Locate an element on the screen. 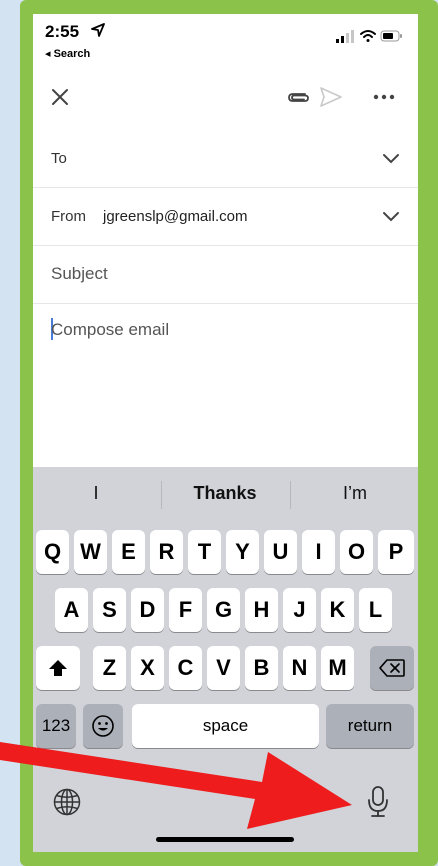 This screenshot has width=438, height=866. wifi-icon is located at coordinates (368, 36).